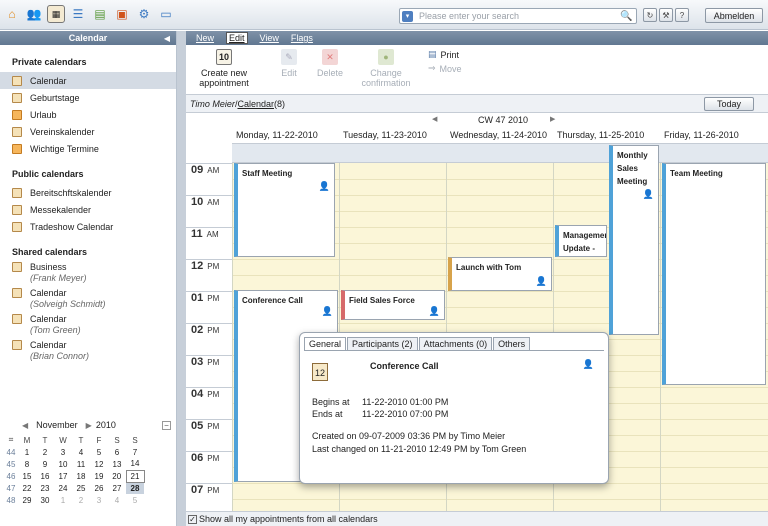  I want to click on calendar-item: Wichtige Termine, so click(88, 148).